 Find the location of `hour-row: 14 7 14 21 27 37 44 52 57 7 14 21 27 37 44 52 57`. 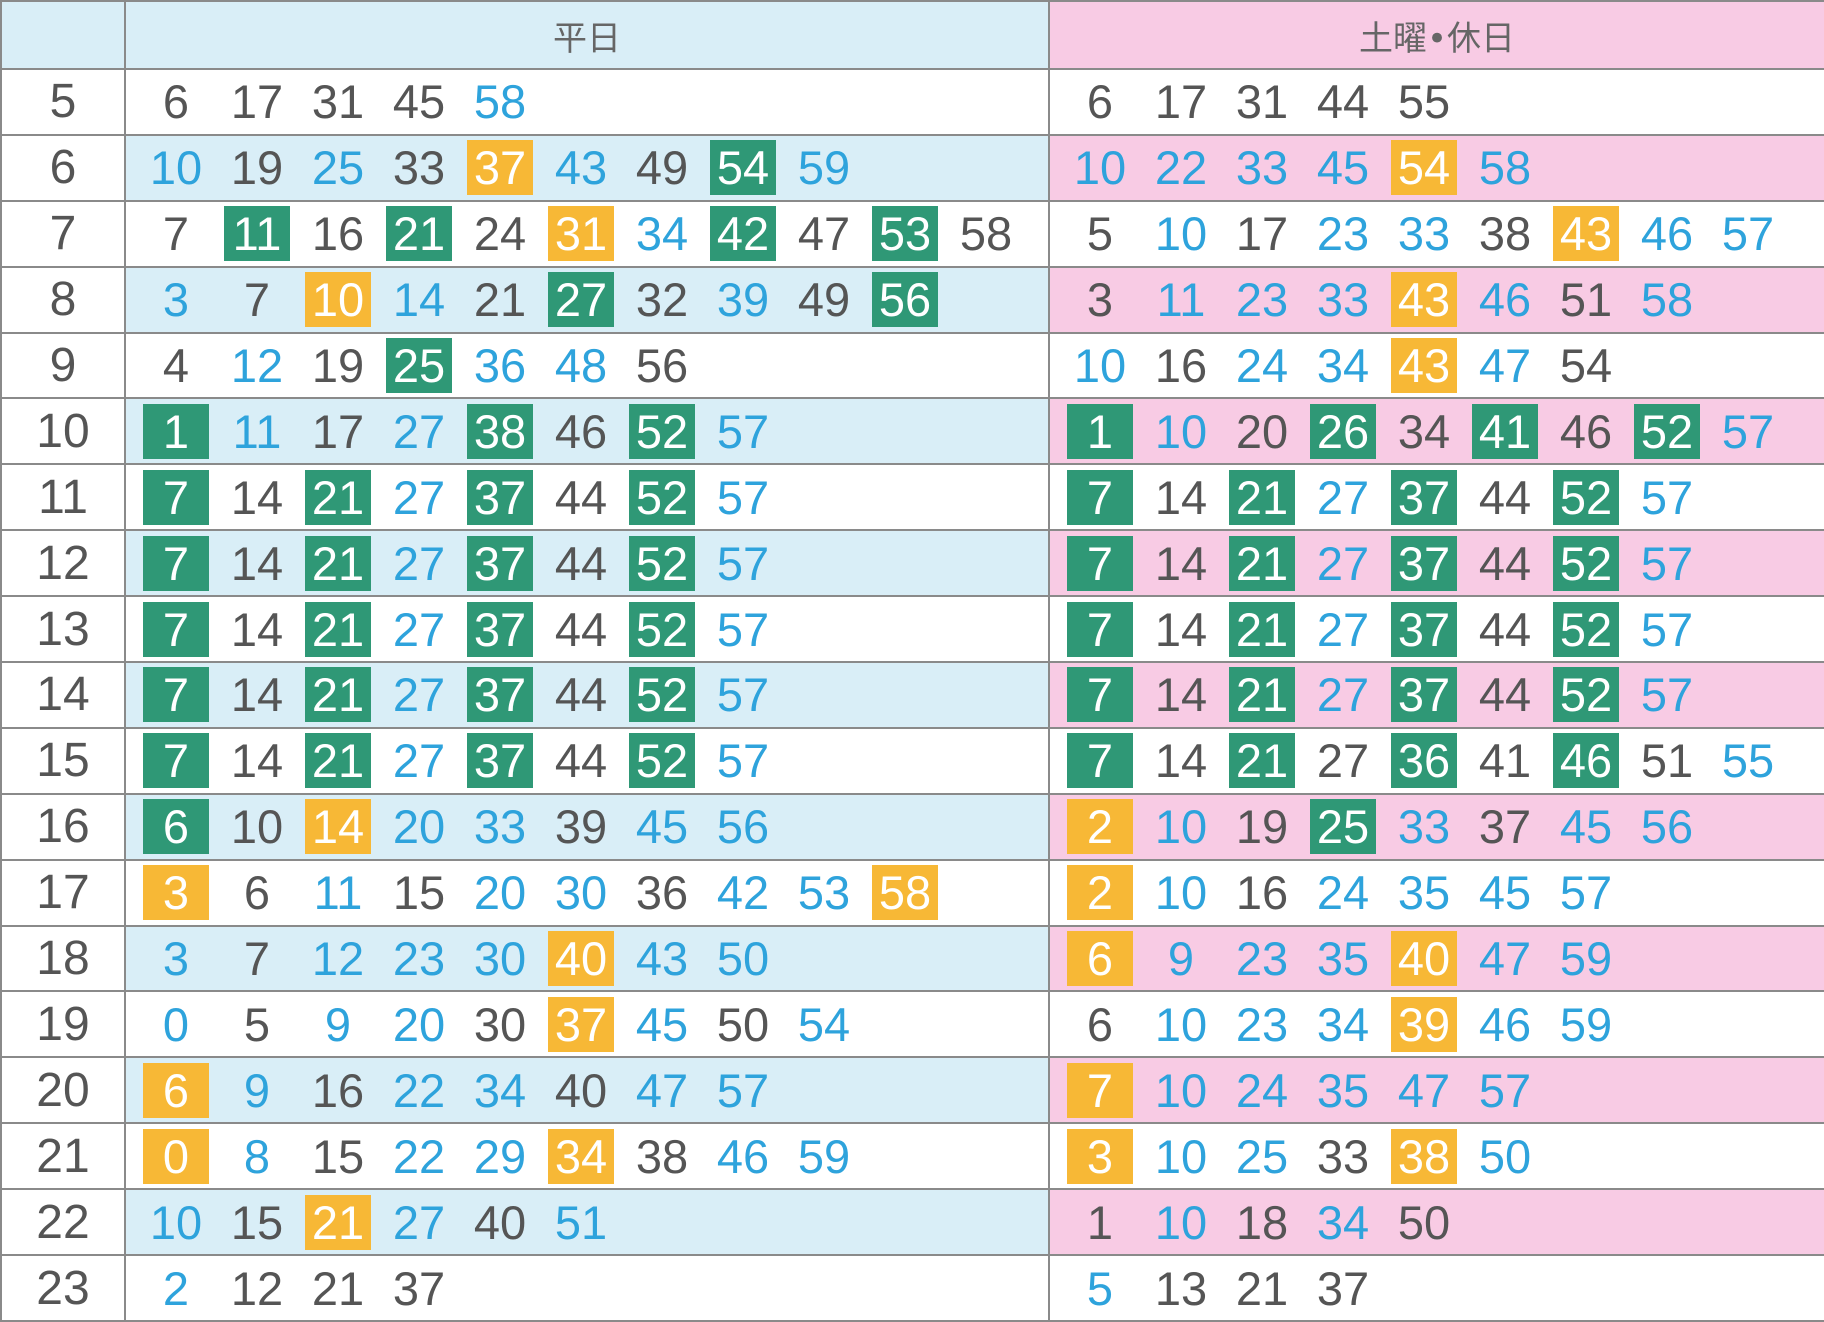

hour-row: 14 7 14 21 27 37 44 52 57 7 14 21 27 37 44 52 57 is located at coordinates (912, 695).